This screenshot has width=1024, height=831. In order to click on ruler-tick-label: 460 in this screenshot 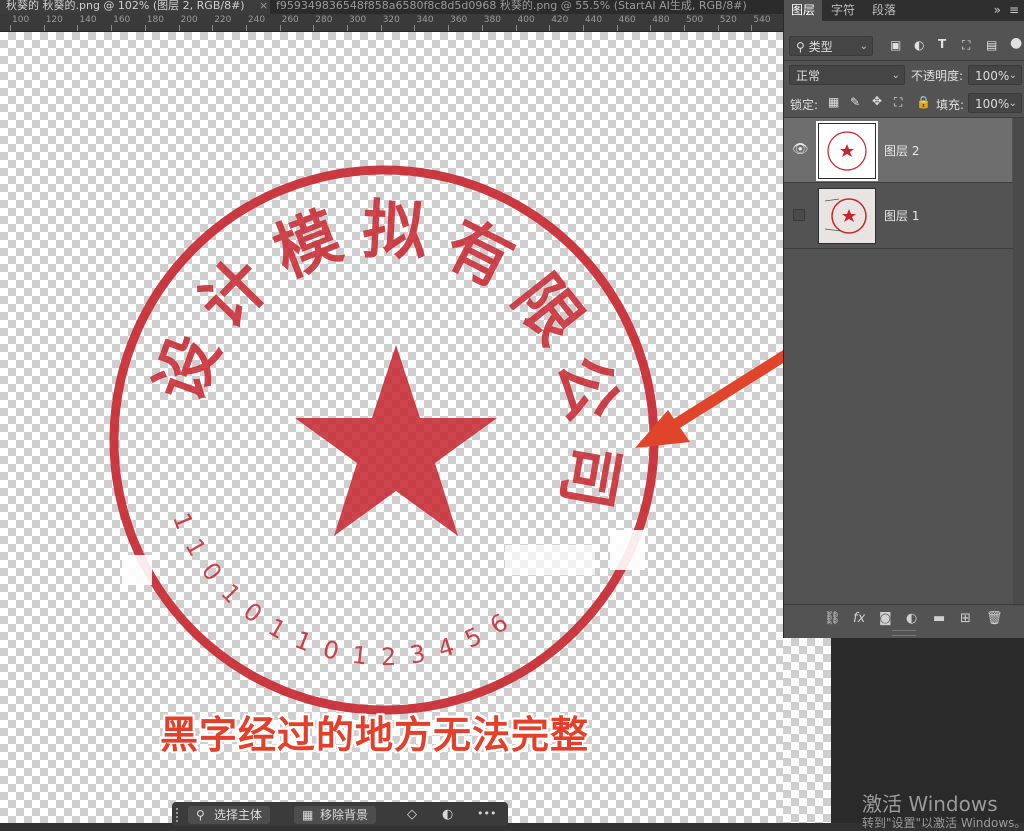, I will do `click(627, 20)`.